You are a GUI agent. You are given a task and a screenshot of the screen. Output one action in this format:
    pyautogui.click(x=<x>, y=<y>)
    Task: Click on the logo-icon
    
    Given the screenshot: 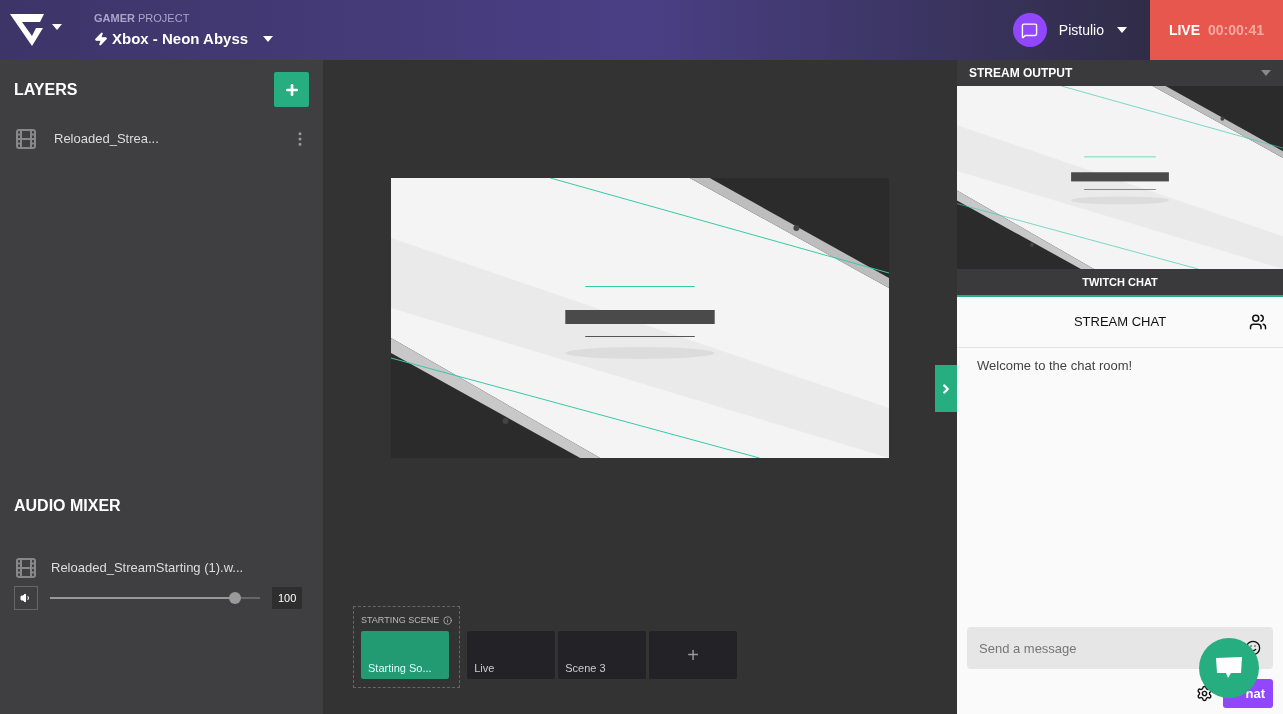 What is the action you would take?
    pyautogui.click(x=37, y=30)
    